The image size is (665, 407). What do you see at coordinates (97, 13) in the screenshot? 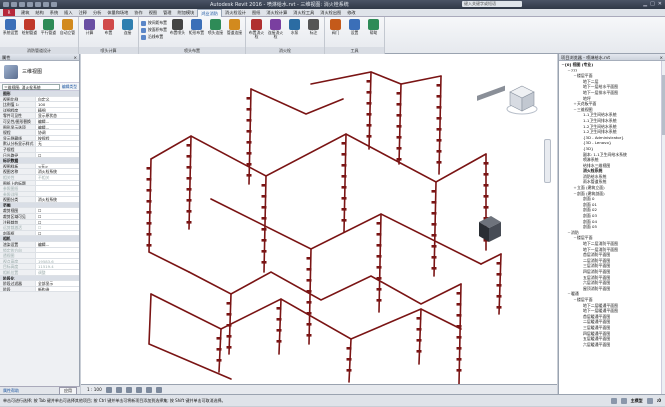
I see `tab-5: 分析` at bounding box center [97, 13].